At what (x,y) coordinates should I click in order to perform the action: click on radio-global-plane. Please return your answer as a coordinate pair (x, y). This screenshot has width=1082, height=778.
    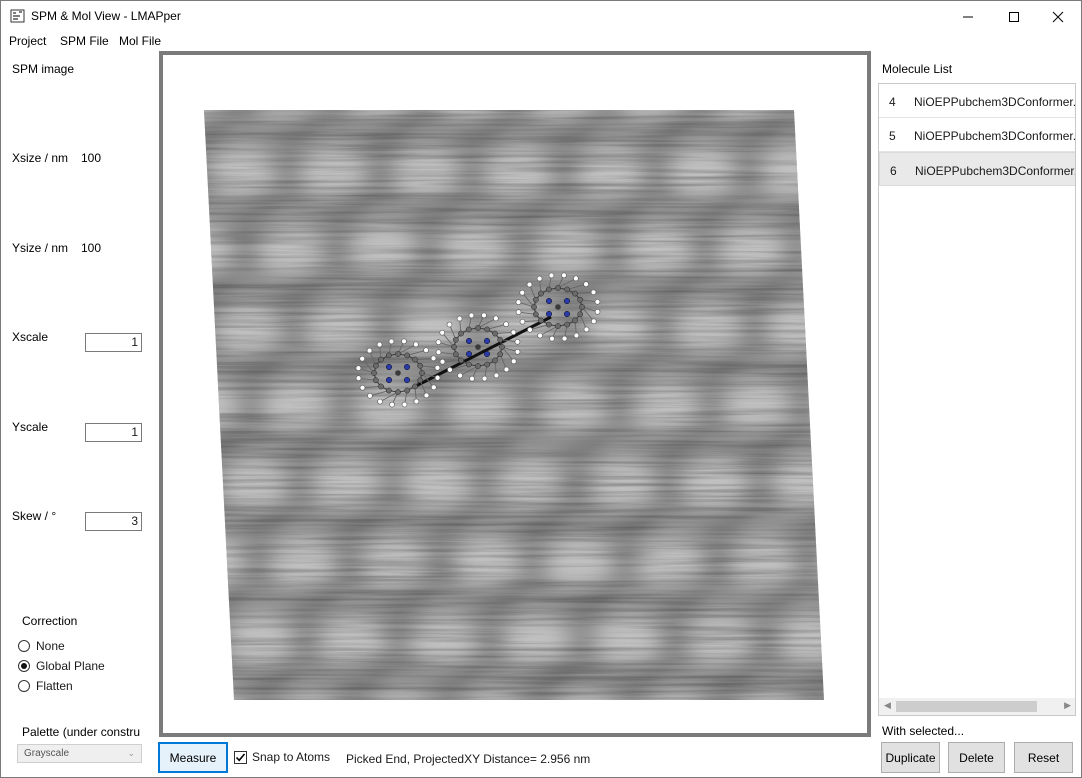
    Looking at the image, I should click on (24, 666).